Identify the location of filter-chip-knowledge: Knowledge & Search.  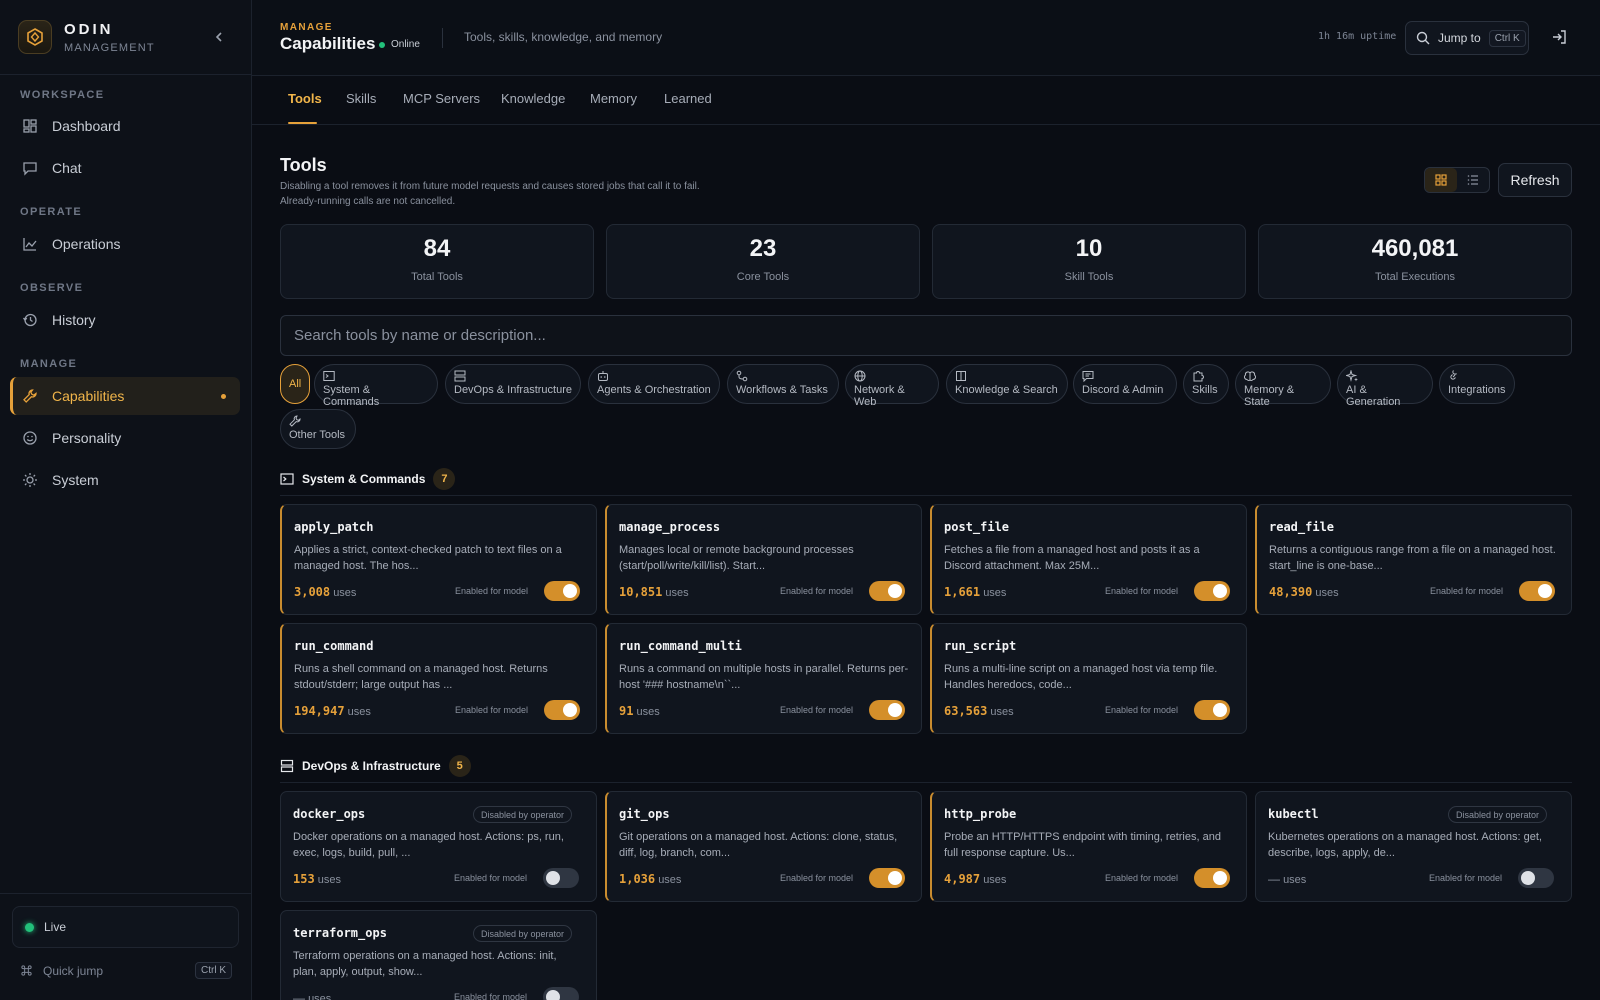
(1007, 384).